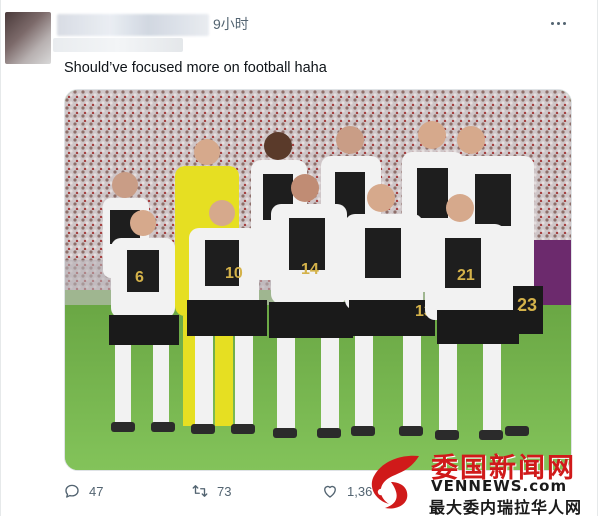 The height and width of the screenshot is (518, 598). Describe the element at coordinates (139, 277) in the screenshot. I see `jersey-number: 6` at that location.